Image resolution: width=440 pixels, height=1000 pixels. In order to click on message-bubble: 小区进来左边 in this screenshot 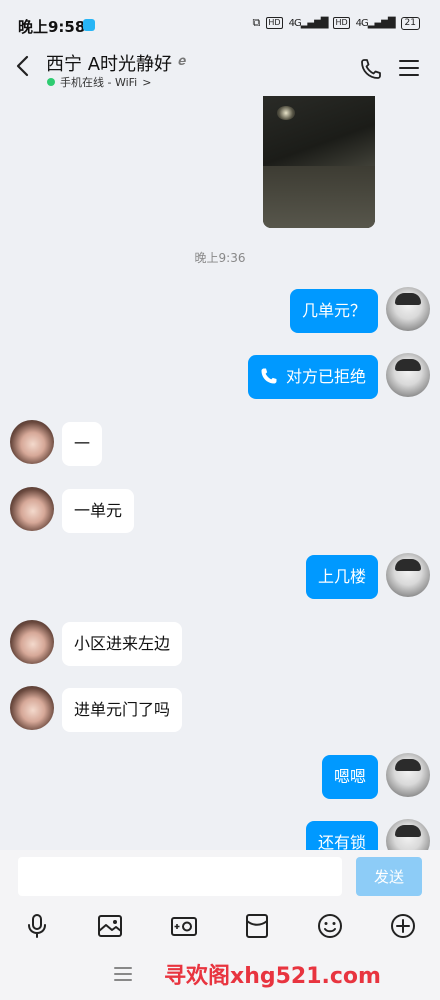, I will do `click(122, 644)`.